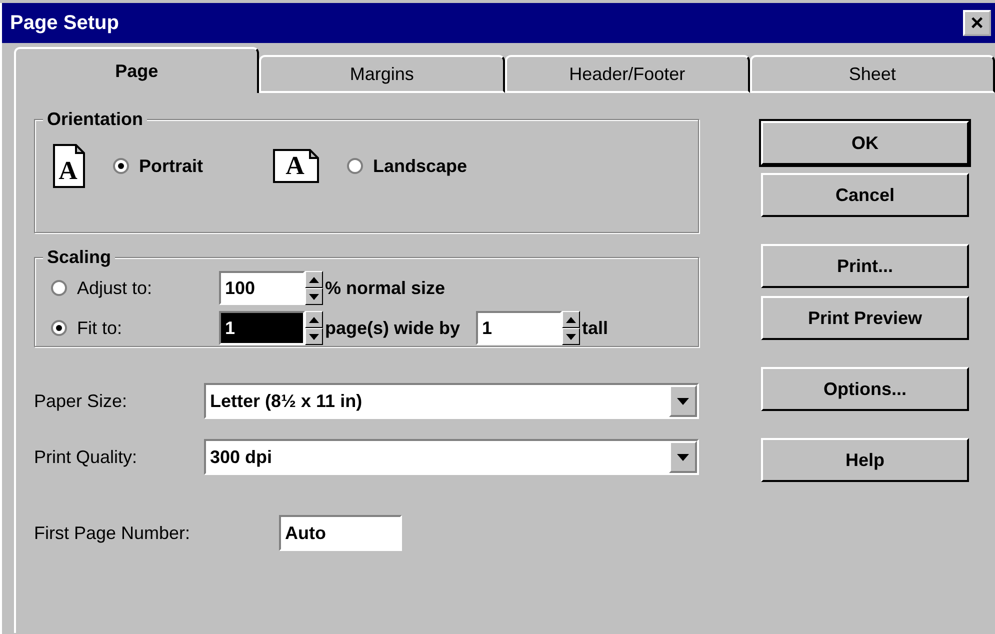 The height and width of the screenshot is (634, 995). Describe the element at coordinates (392, 328) in the screenshot. I see `unit-label: page(s) wide by` at that location.